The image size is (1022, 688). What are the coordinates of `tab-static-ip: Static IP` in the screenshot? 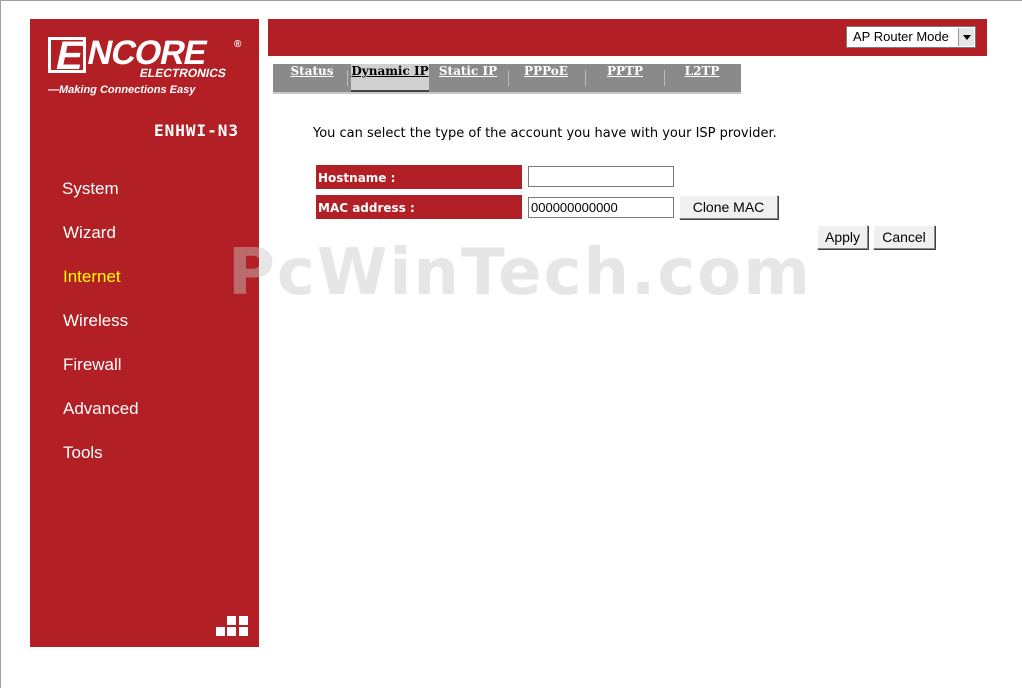 It's located at (468, 78).